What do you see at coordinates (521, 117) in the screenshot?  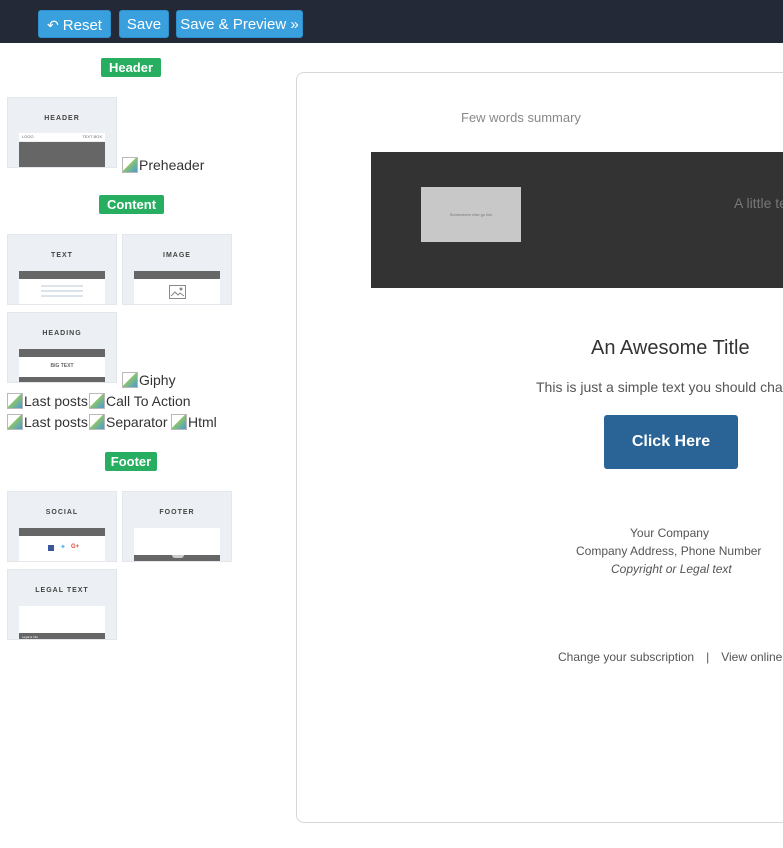 I see `preheader-summary: Few words summary` at bounding box center [521, 117].